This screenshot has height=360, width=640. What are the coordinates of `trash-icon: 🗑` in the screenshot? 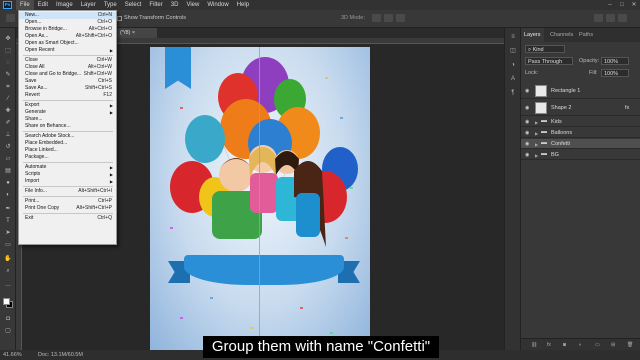 It's located at (630, 345).